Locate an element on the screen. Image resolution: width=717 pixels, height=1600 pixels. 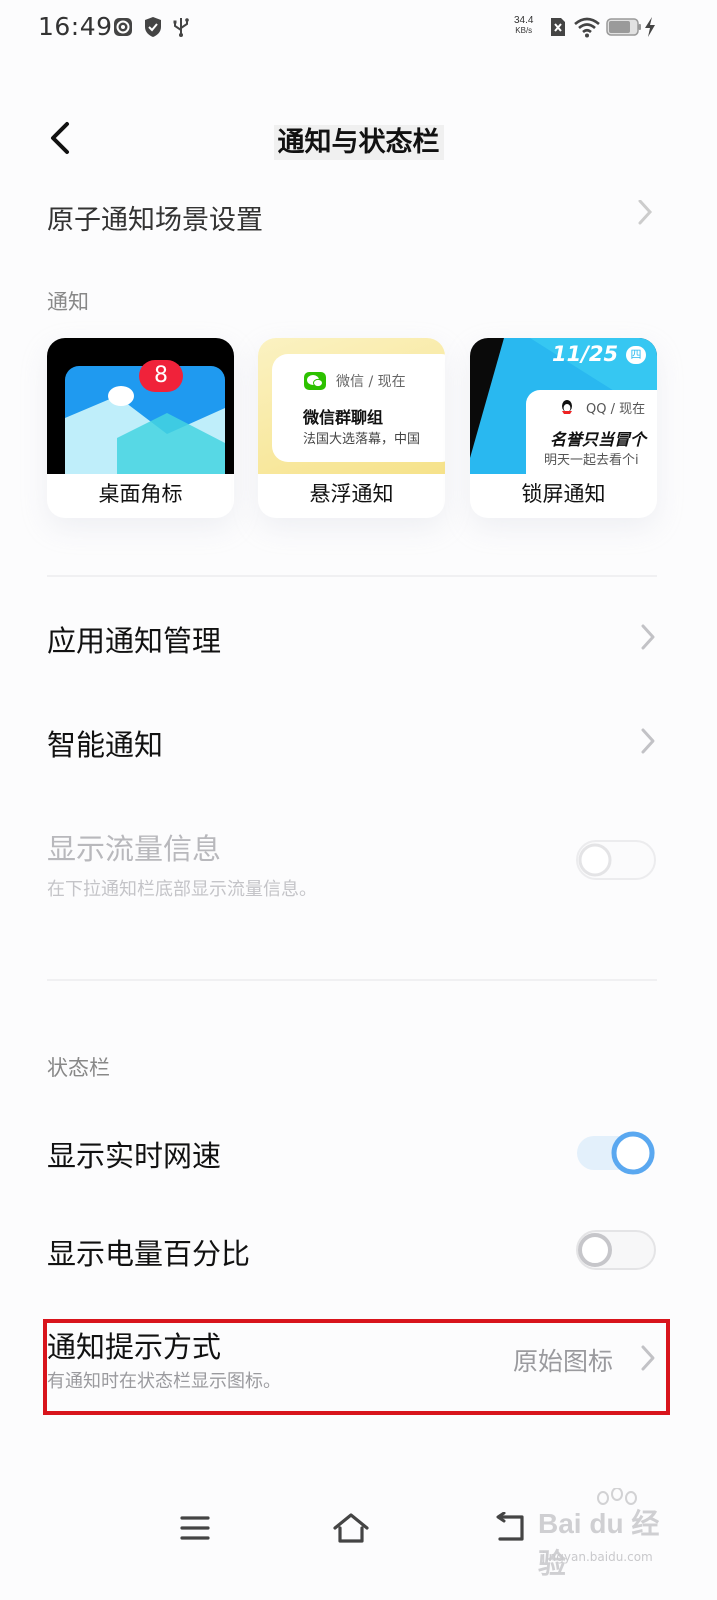
card-desktop-badge: 8 桌面角标 is located at coordinates (140, 428).